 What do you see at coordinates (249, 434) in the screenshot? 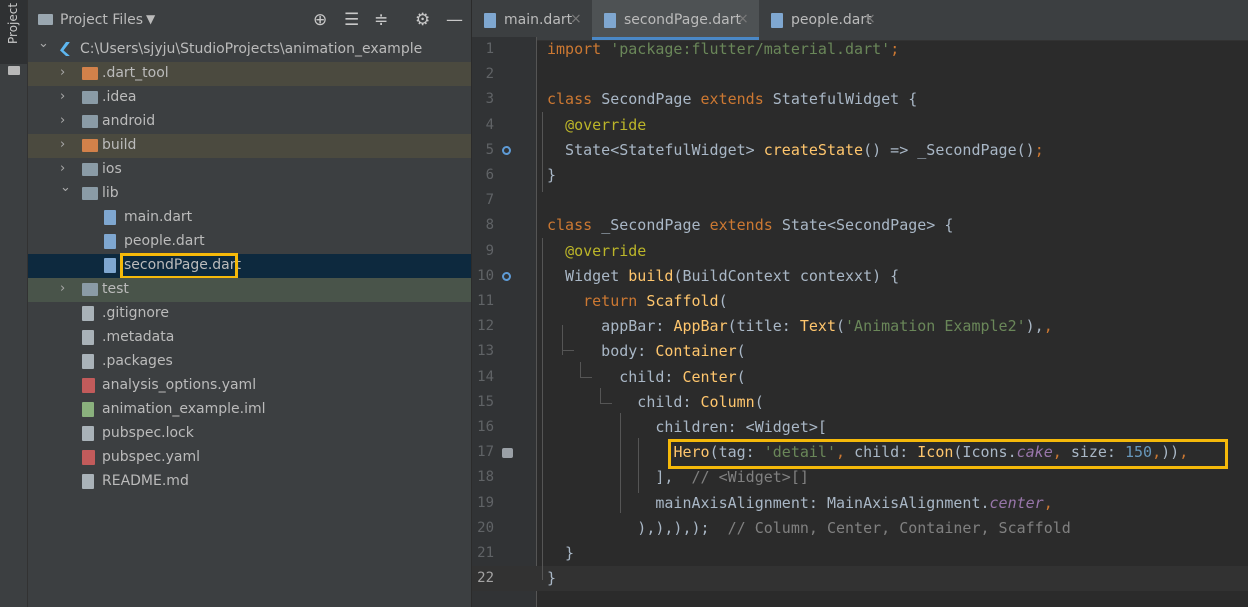
I see `tree-item: pubspec.lock` at bounding box center [249, 434].